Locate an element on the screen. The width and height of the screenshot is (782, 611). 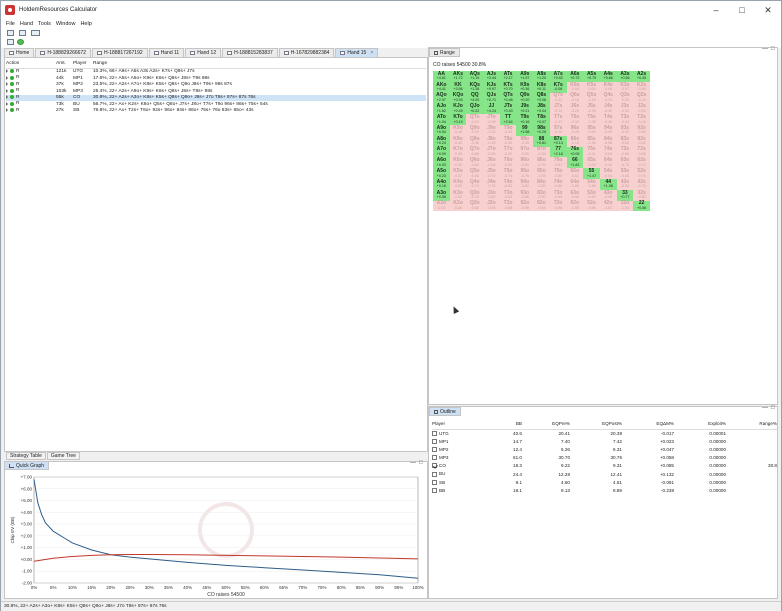
range-cell-J3o: J3o -0.80 is located at coordinates (491, 195).